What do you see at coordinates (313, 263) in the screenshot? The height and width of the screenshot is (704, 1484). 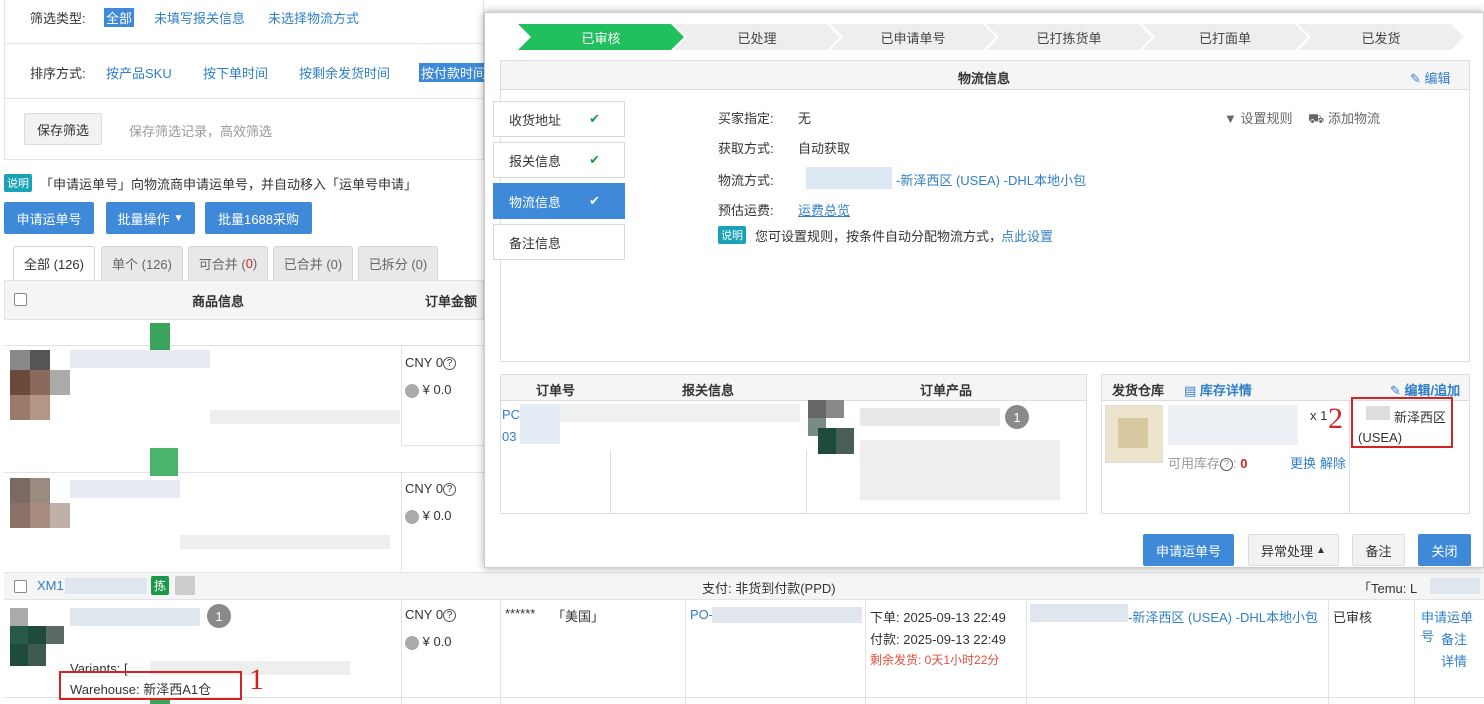 I see `tab-merged: 已合并 (0)` at bounding box center [313, 263].